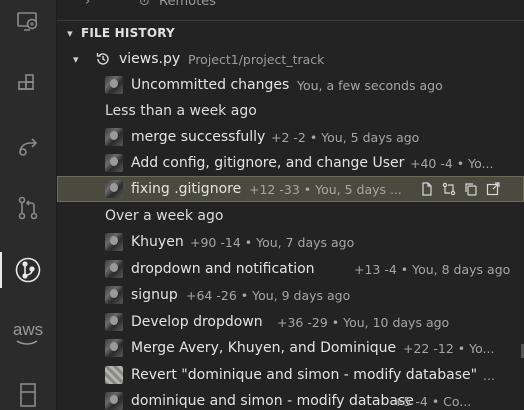  What do you see at coordinates (223, 269) in the screenshot?
I see `commit-message: dropdown and notification` at bounding box center [223, 269].